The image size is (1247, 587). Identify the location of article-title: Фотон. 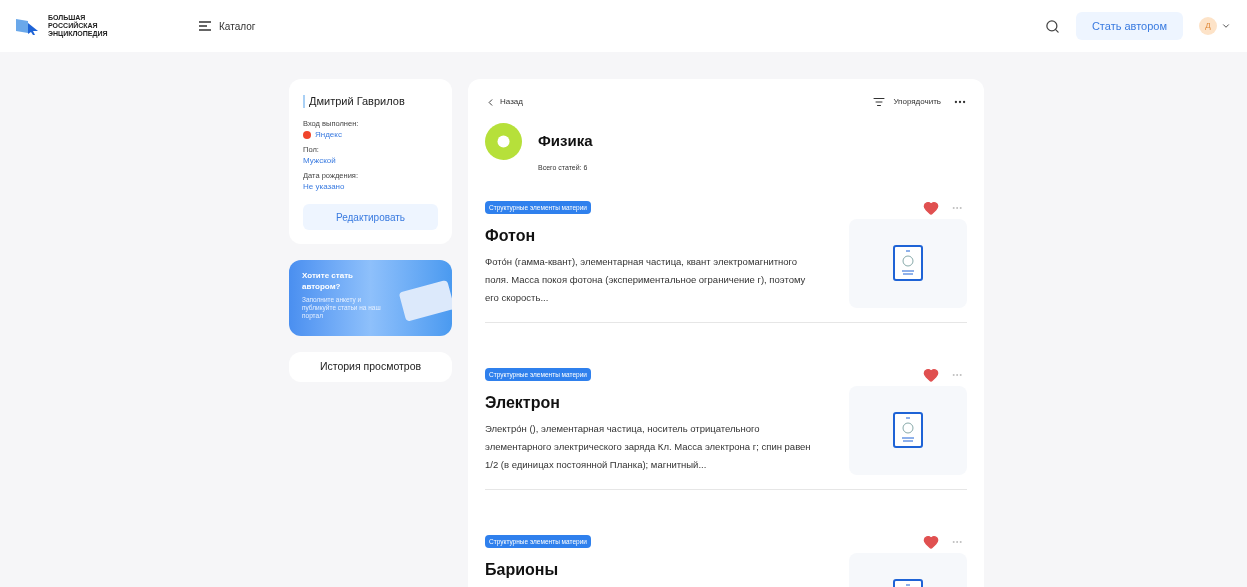
(667, 235).